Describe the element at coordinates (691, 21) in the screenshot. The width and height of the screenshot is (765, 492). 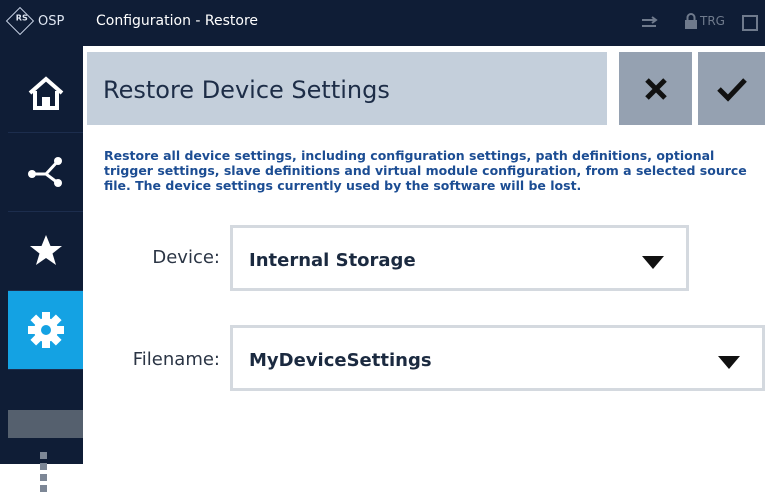
I see `lock-icon` at that location.